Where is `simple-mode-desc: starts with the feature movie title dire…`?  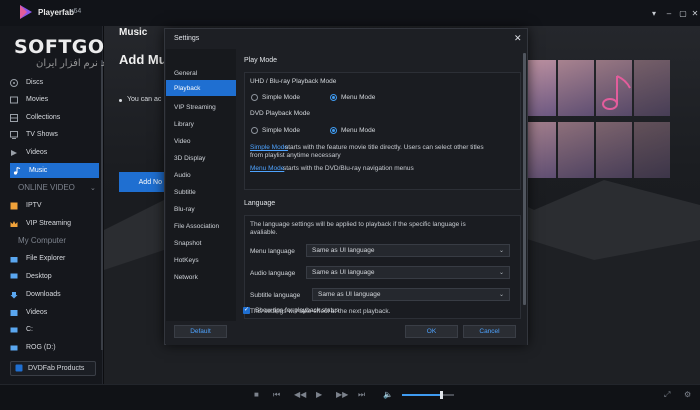 simple-mode-desc: starts with the feature movie title dire… is located at coordinates (384, 147).